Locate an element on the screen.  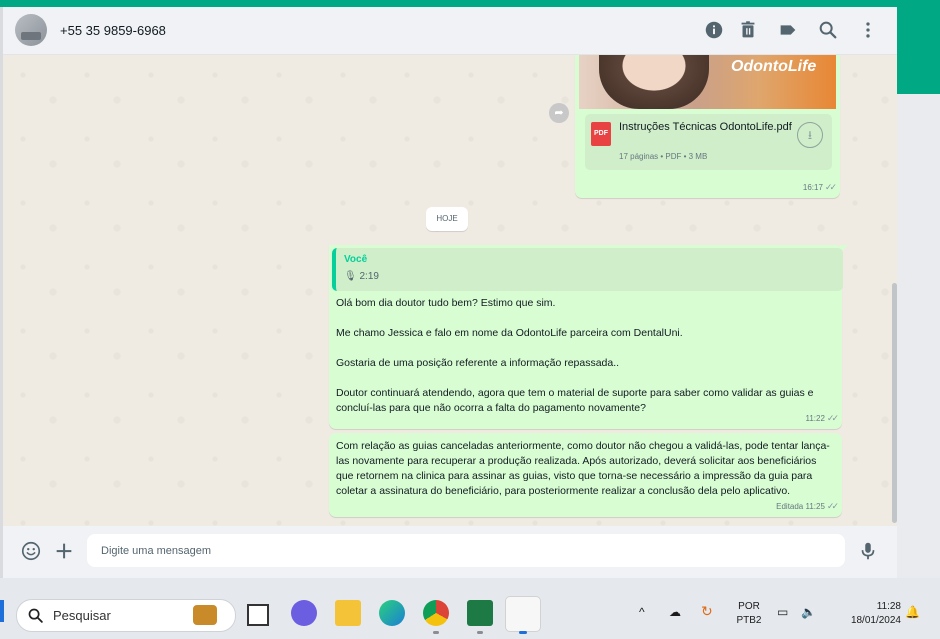
sync-icon: ↻ is located at coordinates (707, 611).